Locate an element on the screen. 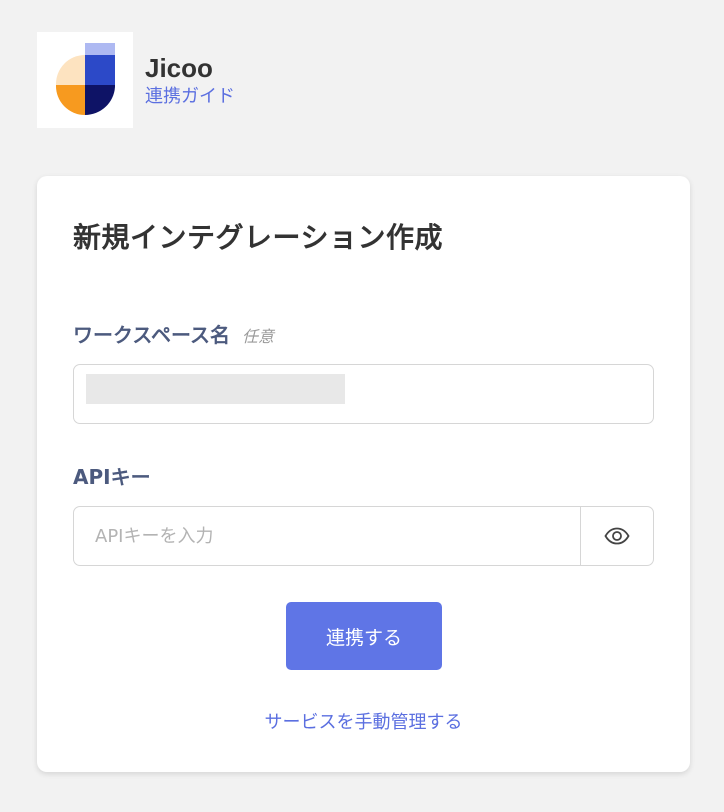 The width and height of the screenshot is (724, 812). api-key-label: APIキー is located at coordinates (112, 475).